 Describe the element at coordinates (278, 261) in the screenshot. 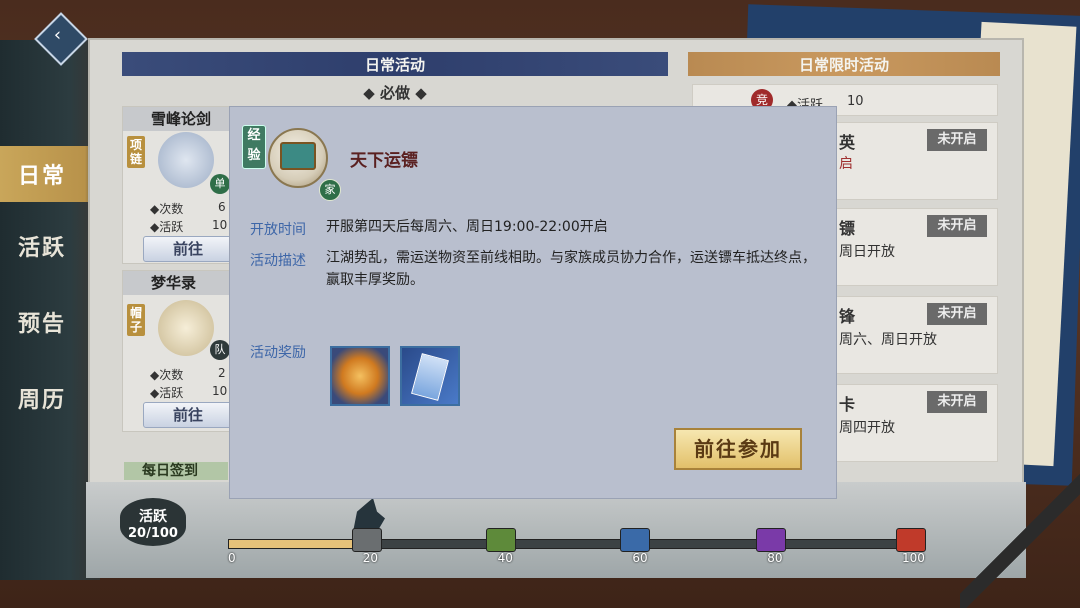

I see `description-label: 活动描述` at that location.